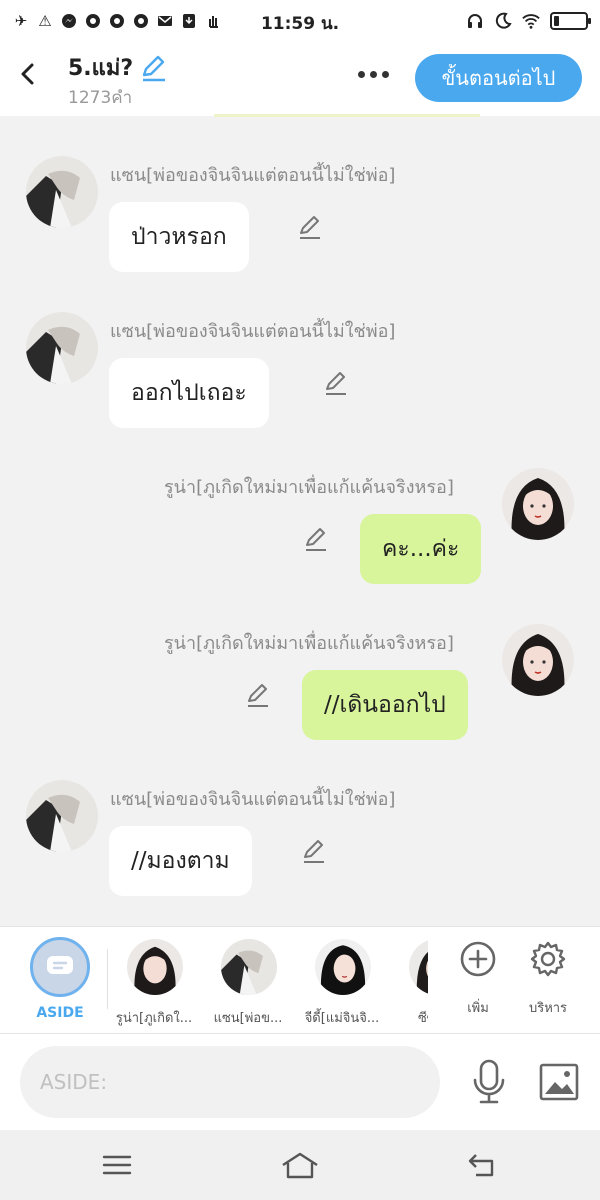 The height and width of the screenshot is (1200, 600). I want to click on insert-image-button, so click(559, 1082).